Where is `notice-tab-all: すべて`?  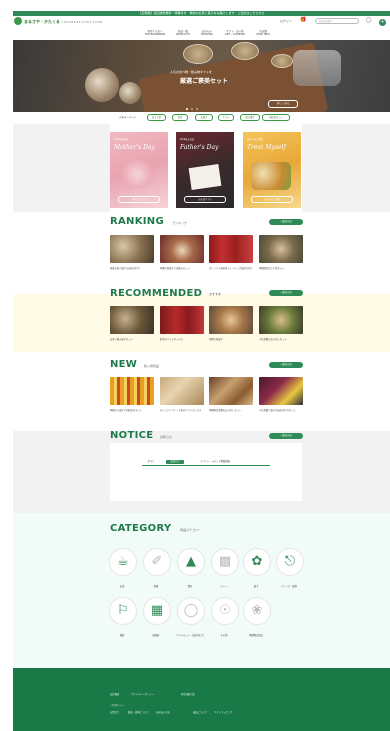 notice-tab-all: すべて is located at coordinates (151, 462).